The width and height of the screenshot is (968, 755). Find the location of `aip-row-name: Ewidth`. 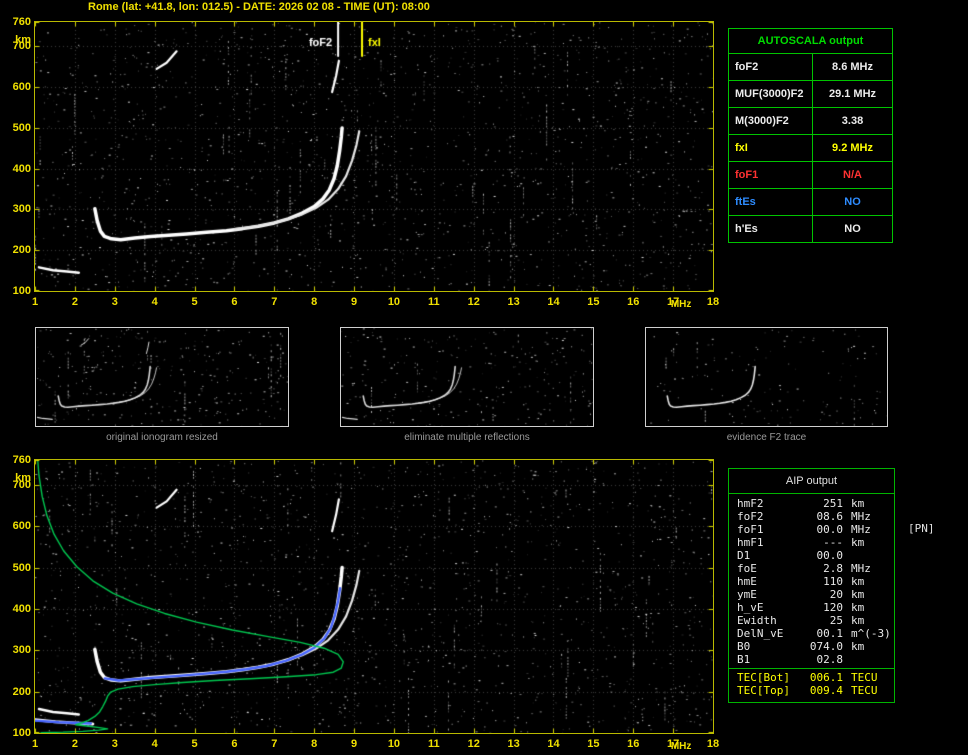

aip-row-name: Ewidth is located at coordinates (757, 620).